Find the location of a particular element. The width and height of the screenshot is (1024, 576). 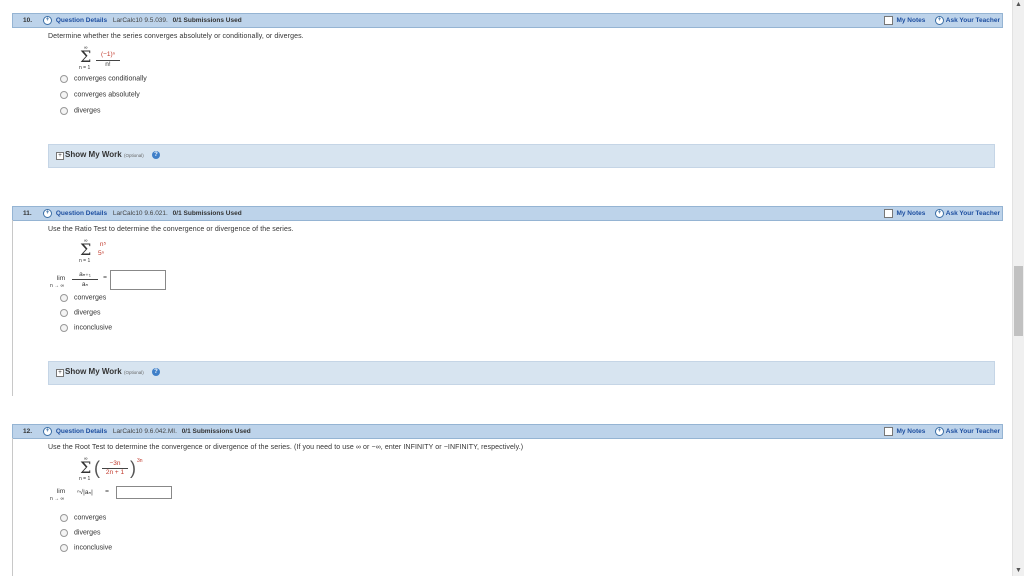

root-expression: ⁿ√|aₙ| is located at coordinates (85, 492).